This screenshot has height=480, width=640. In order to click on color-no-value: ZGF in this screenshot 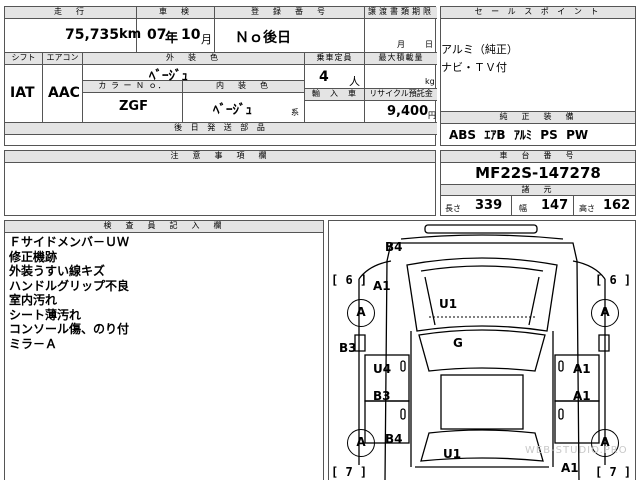, I will do `click(133, 106)`.